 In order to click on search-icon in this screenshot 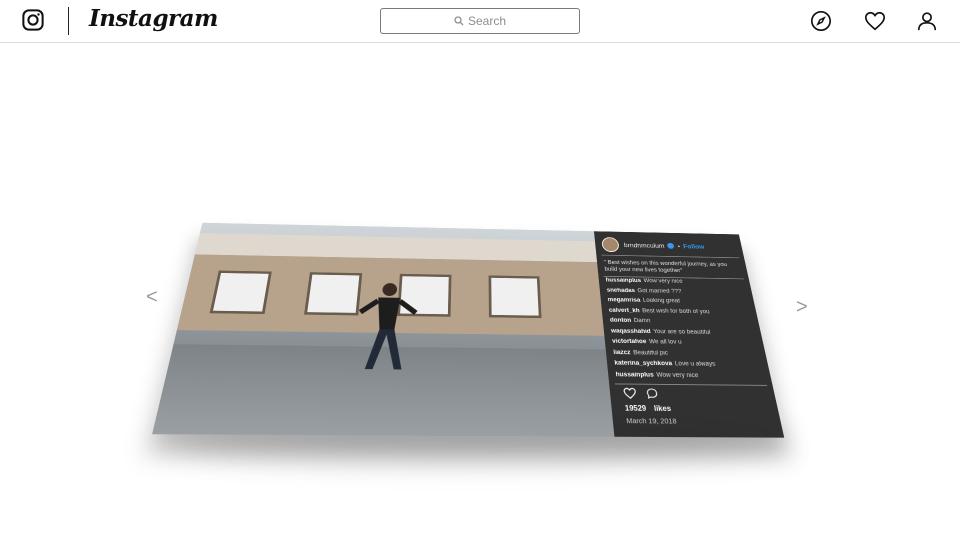, I will do `click(459, 21)`.